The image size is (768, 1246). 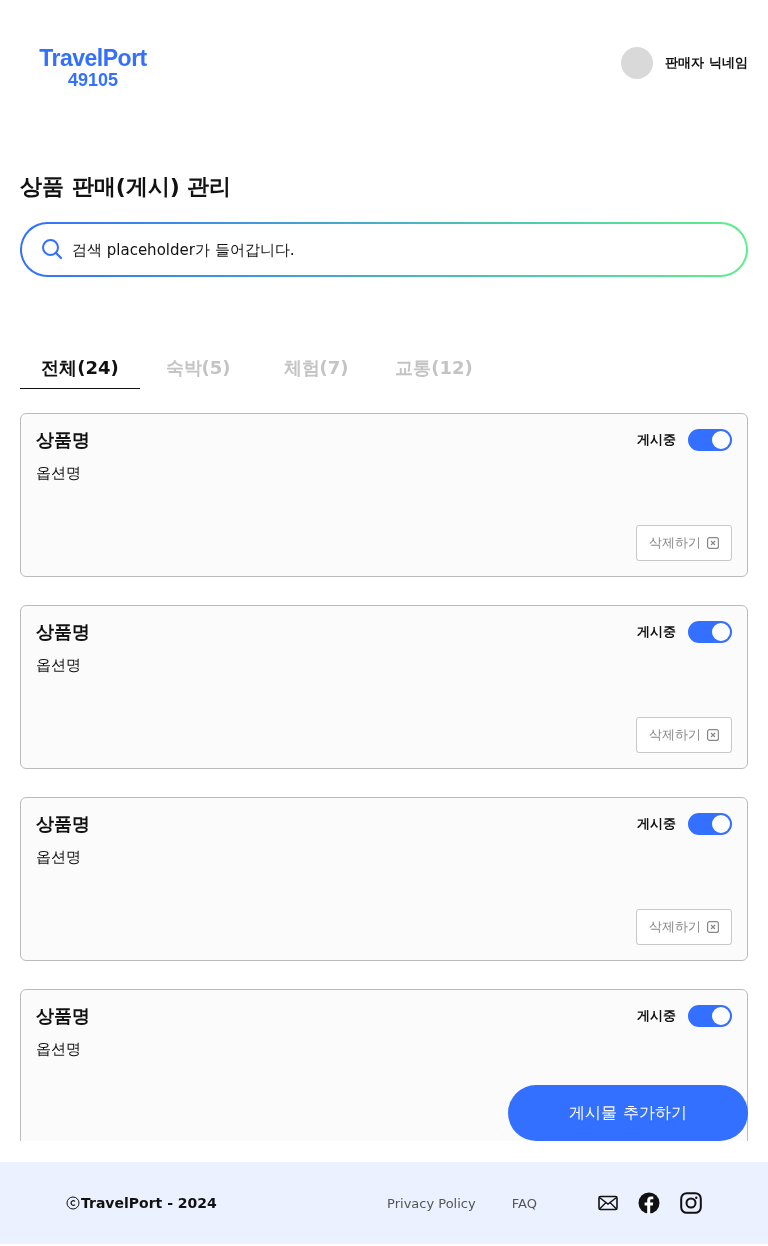 What do you see at coordinates (706, 63) in the screenshot?
I see `user-name: 판매자 닉네임` at bounding box center [706, 63].